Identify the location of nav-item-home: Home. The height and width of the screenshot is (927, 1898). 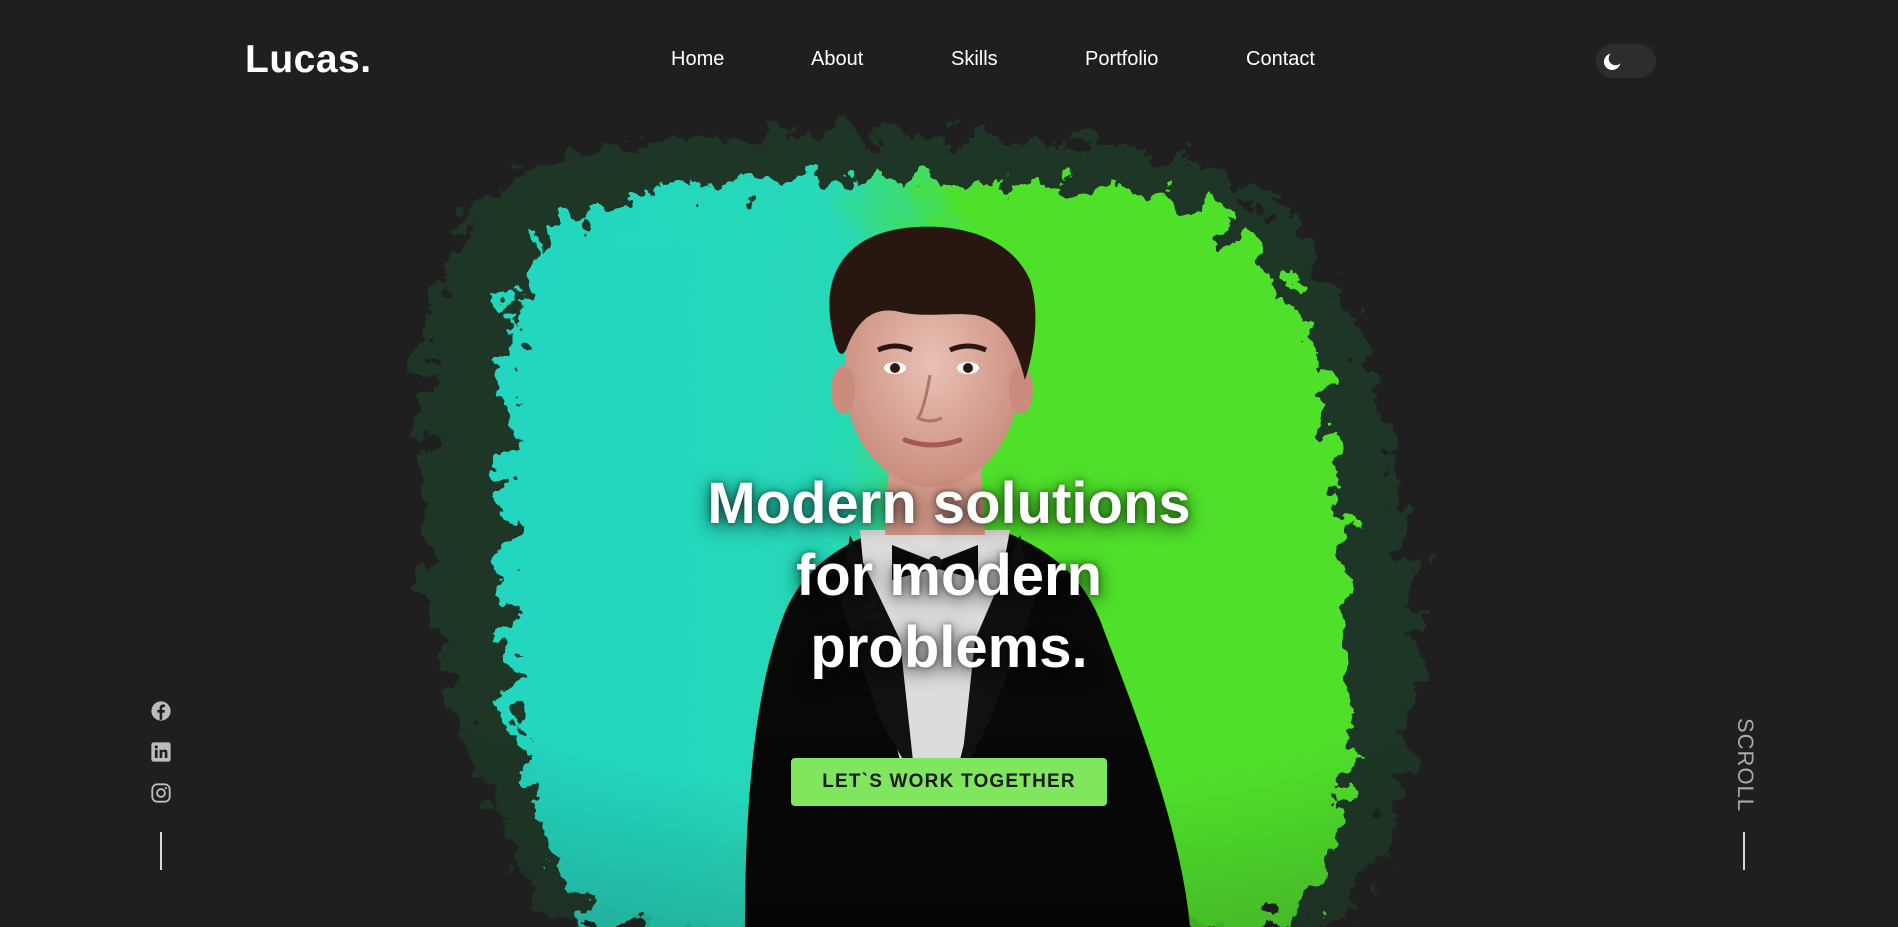
(697, 59).